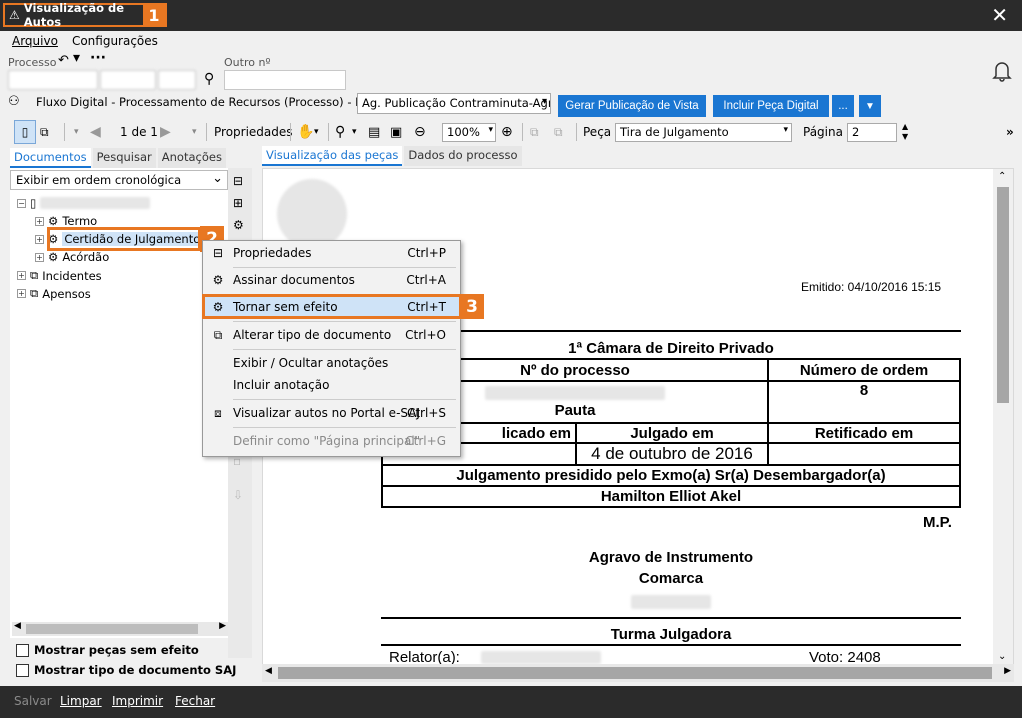  What do you see at coordinates (331, 253) in the screenshot?
I see `menu-item-propriedades: ⊟ Propriedades Ctrl+P` at bounding box center [331, 253].